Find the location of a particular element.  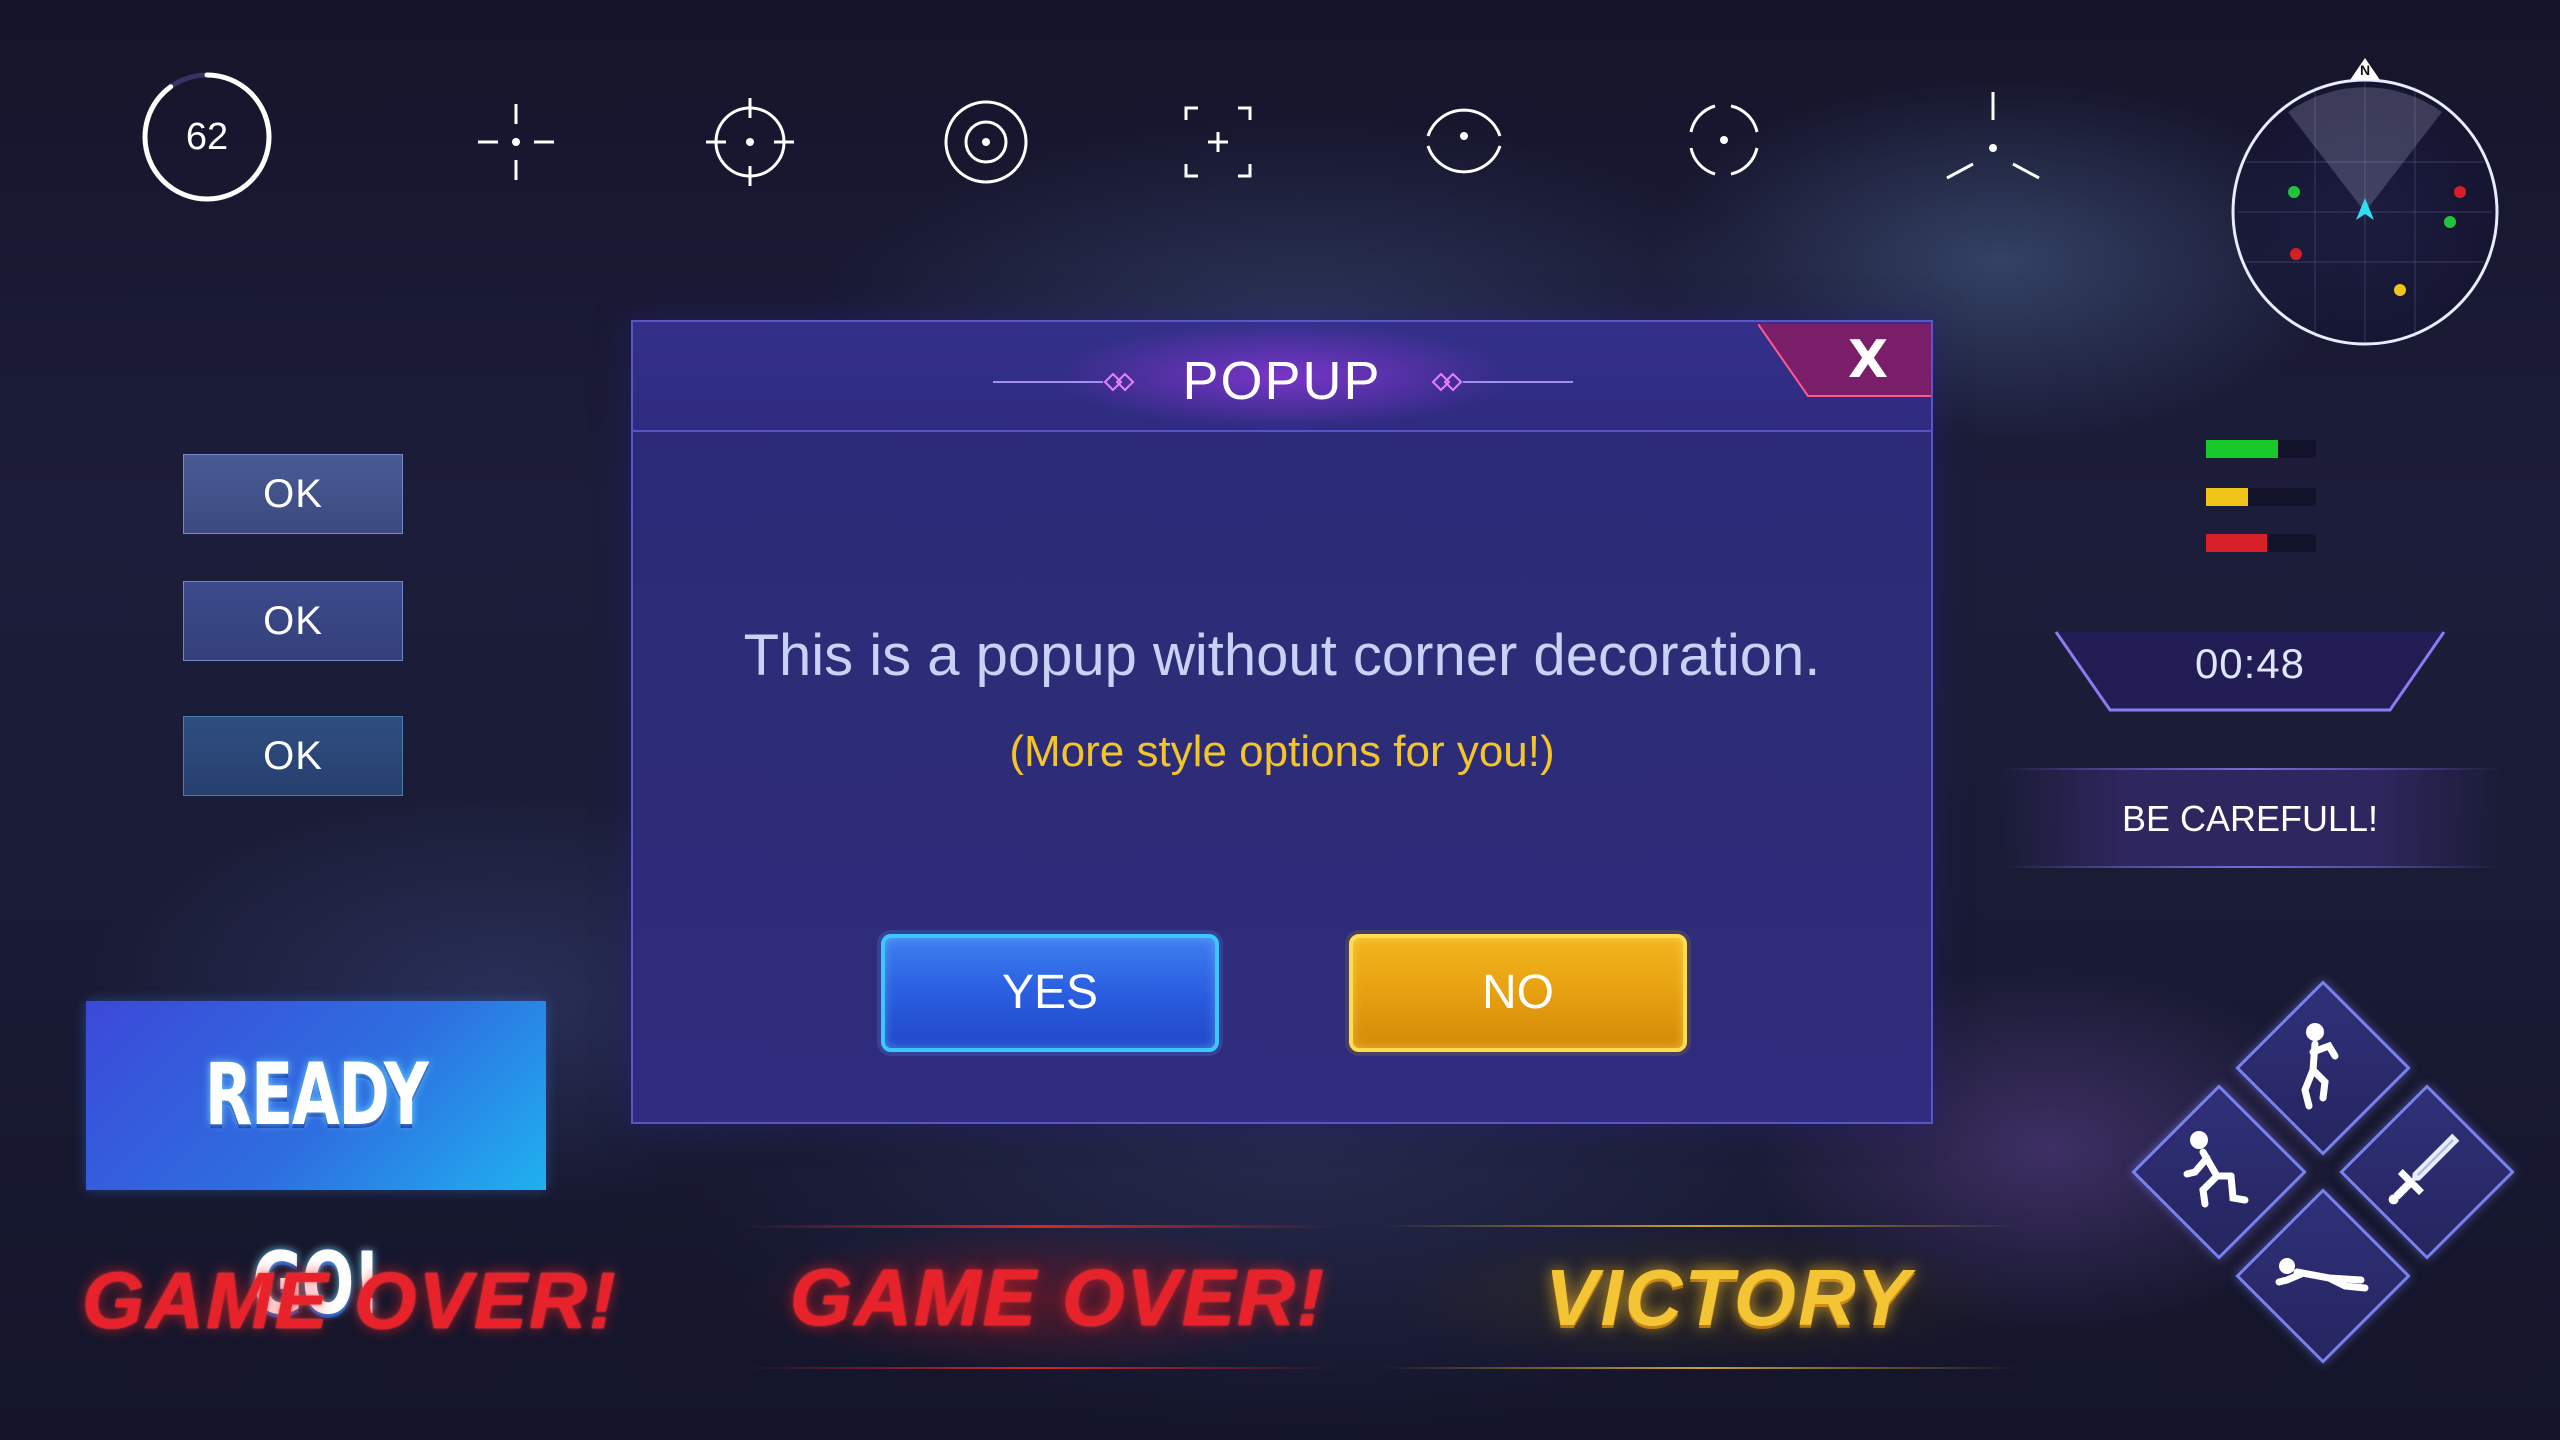

bracket-crosshair-icon is located at coordinates (1218, 142).